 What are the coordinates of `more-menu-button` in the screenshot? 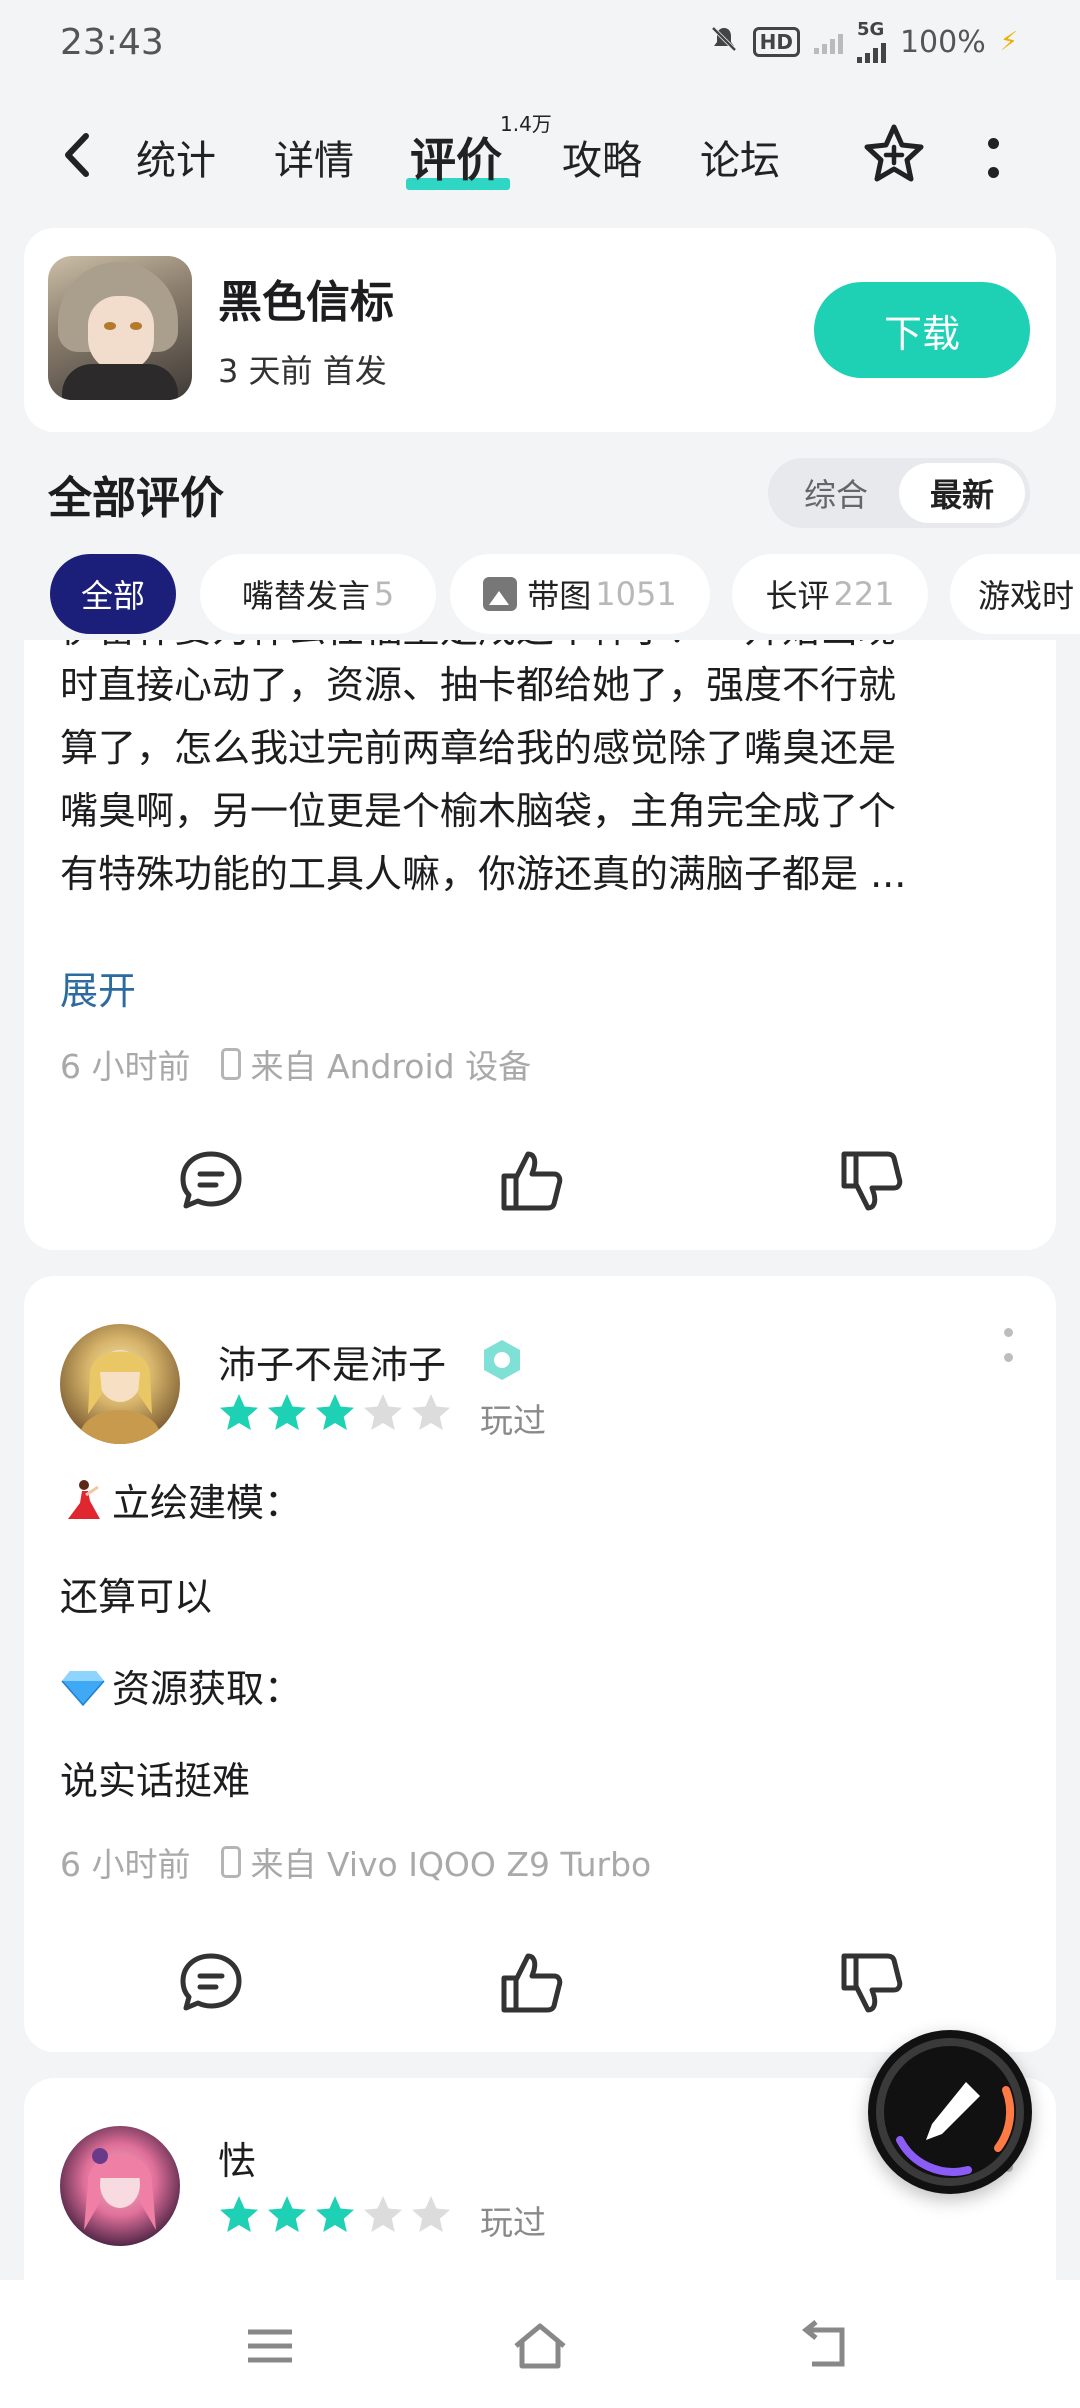 It's located at (993, 158).